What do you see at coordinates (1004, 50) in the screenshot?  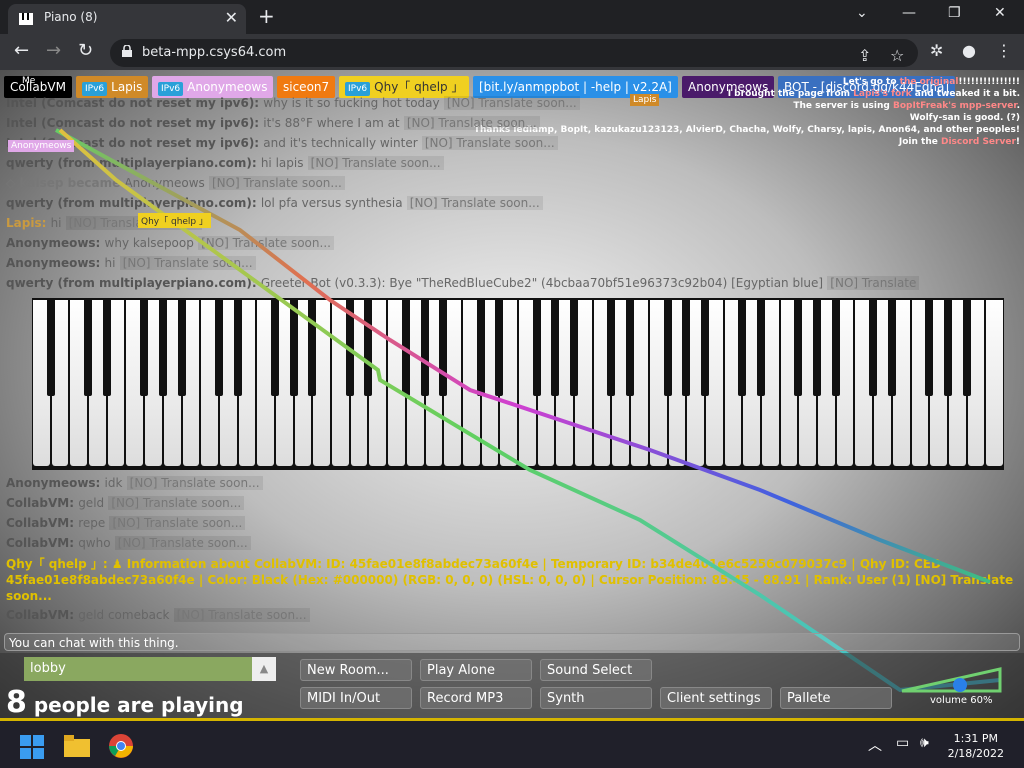 I see `menu-icon: ⋮` at bounding box center [1004, 50].